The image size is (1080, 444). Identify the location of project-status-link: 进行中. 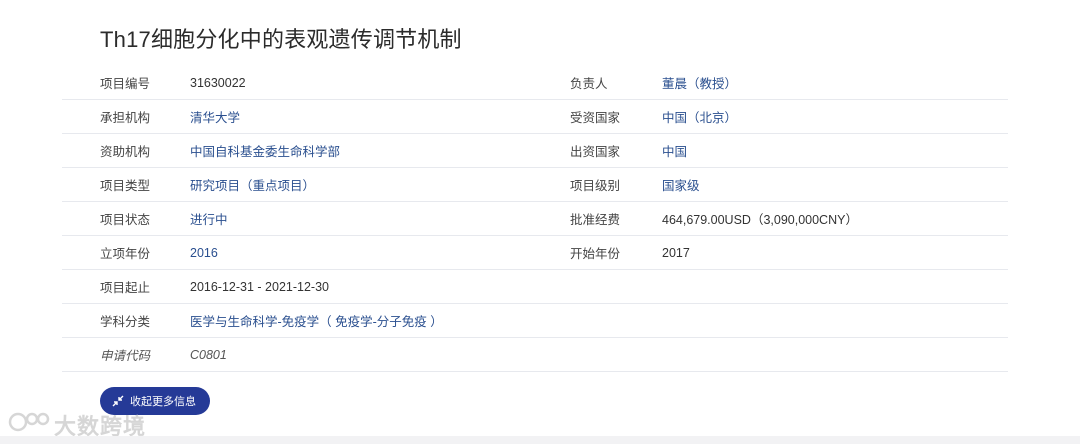
(380, 218).